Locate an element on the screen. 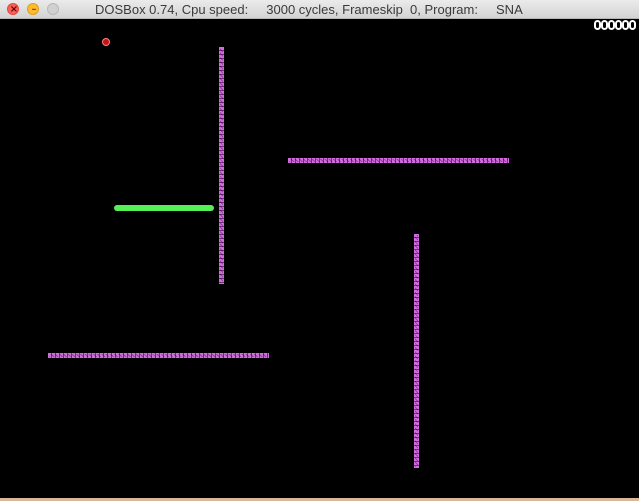  snake is located at coordinates (164, 208).